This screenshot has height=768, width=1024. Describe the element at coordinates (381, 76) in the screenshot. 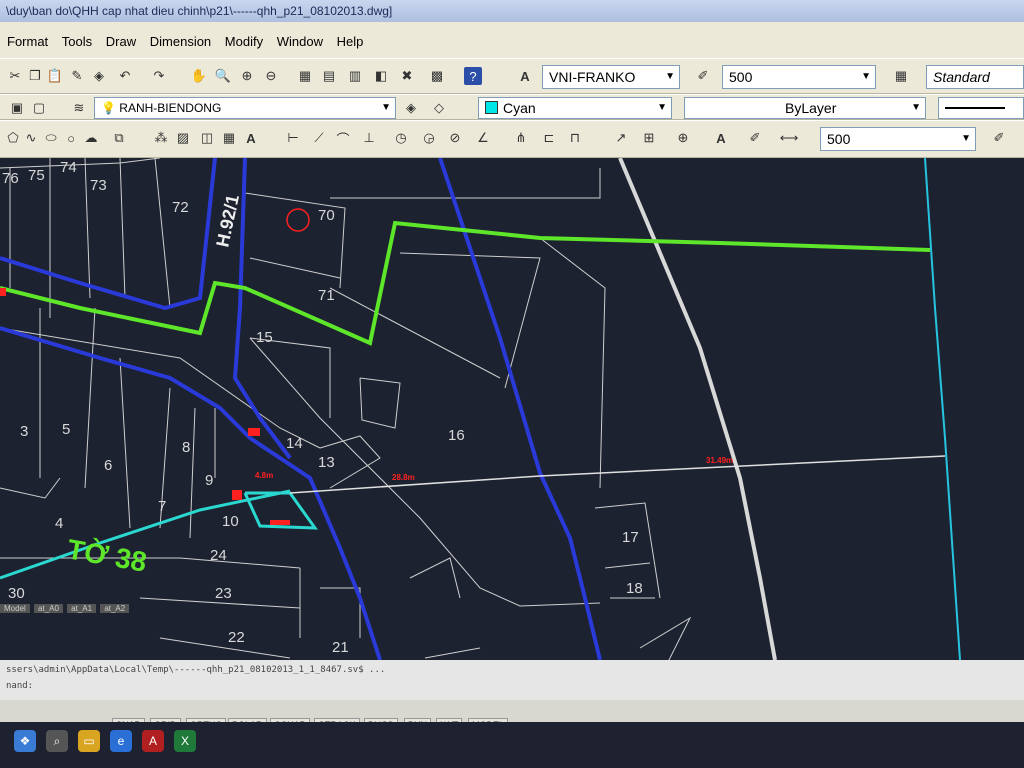

I see `sheet-set-icon: ◧` at that location.